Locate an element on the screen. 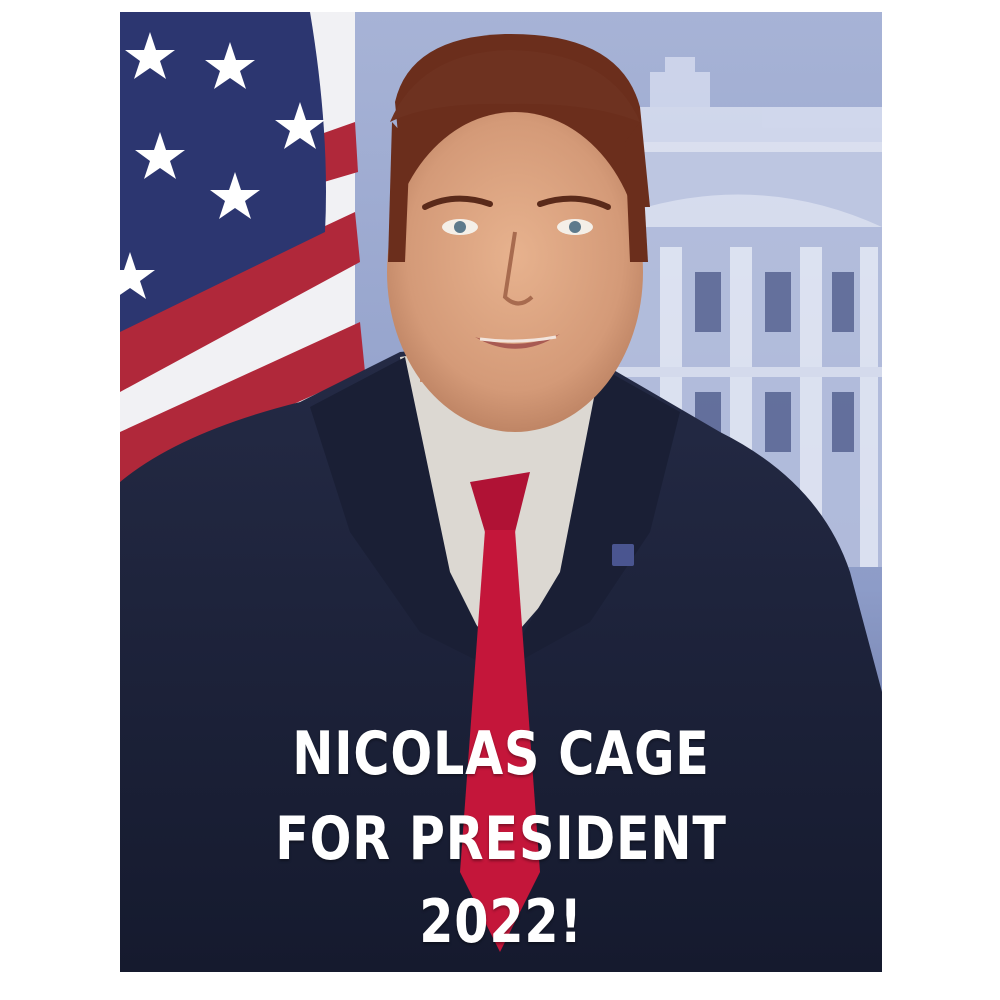  face is located at coordinates (518, 232).